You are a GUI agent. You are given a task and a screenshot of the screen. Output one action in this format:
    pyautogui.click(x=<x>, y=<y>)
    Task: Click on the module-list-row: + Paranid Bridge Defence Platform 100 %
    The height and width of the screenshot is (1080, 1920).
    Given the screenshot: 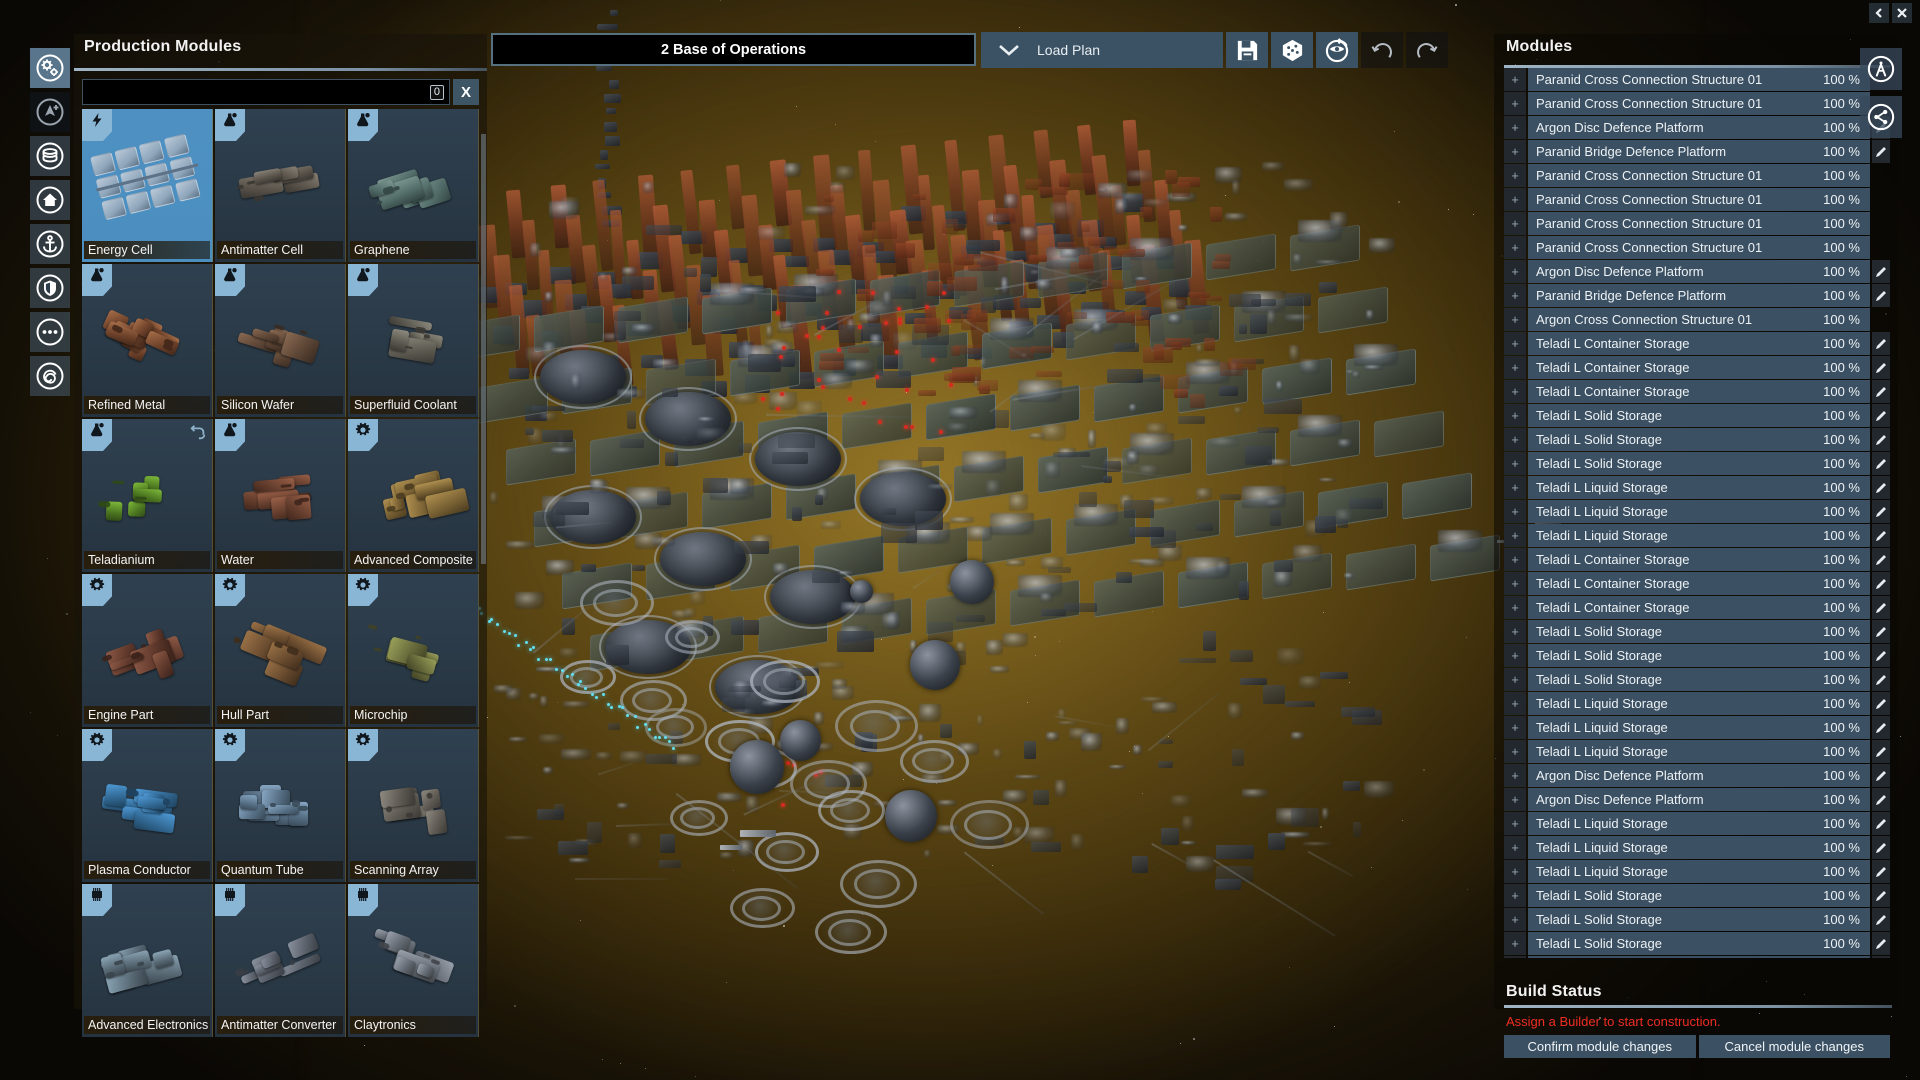 What is the action you would take?
    pyautogui.click(x=1697, y=151)
    